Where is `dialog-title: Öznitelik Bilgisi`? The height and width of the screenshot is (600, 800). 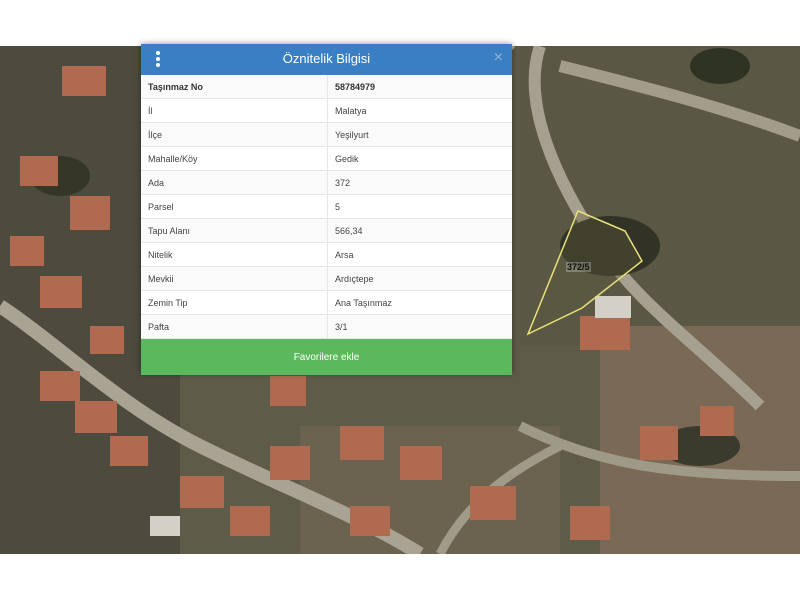 dialog-title: Öznitelik Bilgisi is located at coordinates (326, 58).